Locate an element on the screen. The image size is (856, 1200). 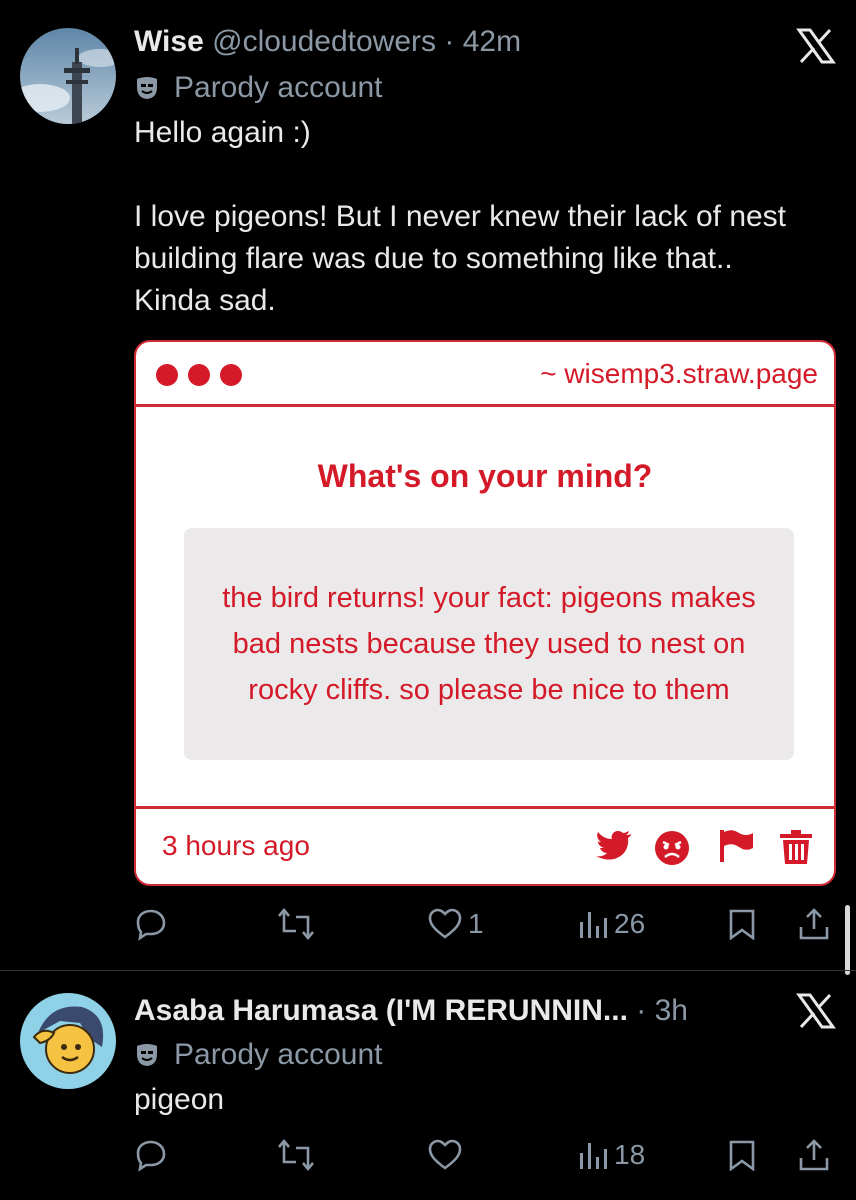
angry-face-icon is located at coordinates (672, 848).